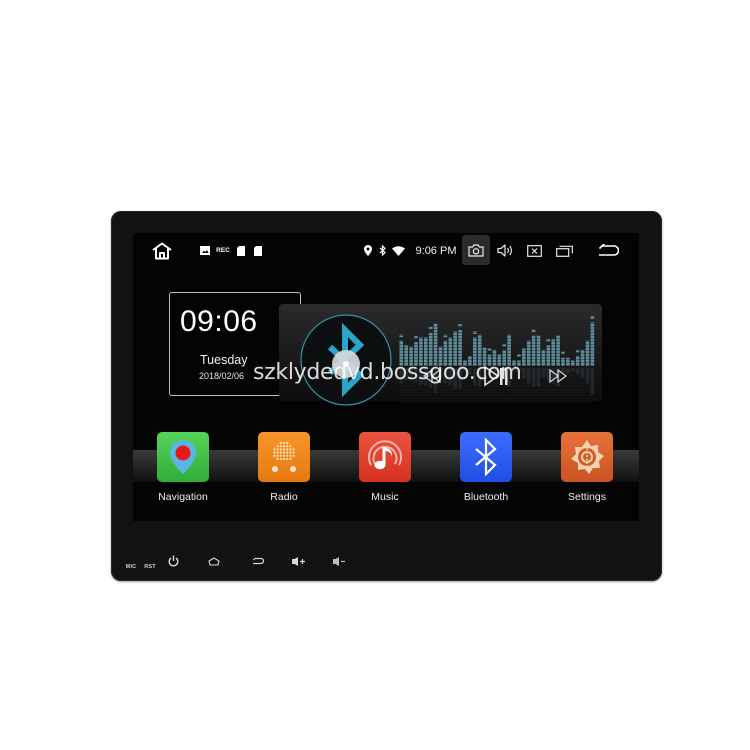 The width and height of the screenshot is (750, 750). I want to click on app-label: Settings, so click(587, 497).